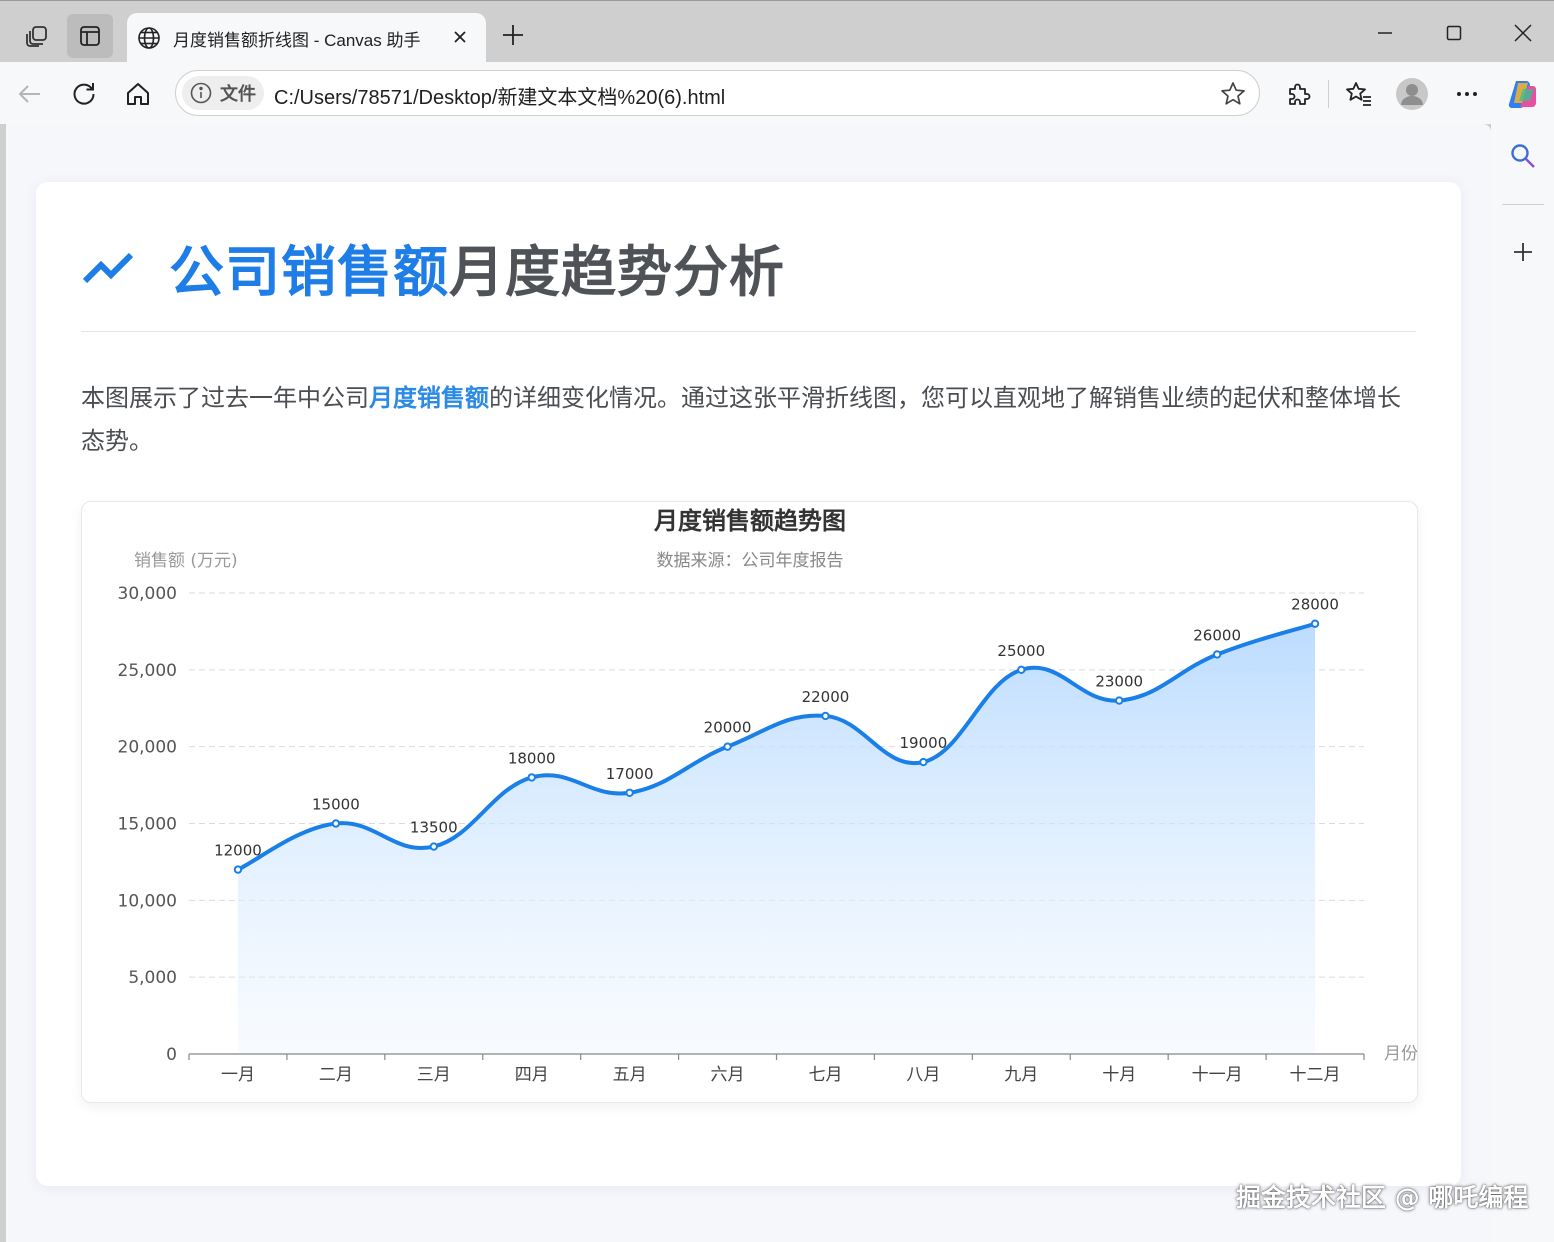  Describe the element at coordinates (429, 398) in the screenshot. I see `desc-highlight: 月度销售额` at that location.